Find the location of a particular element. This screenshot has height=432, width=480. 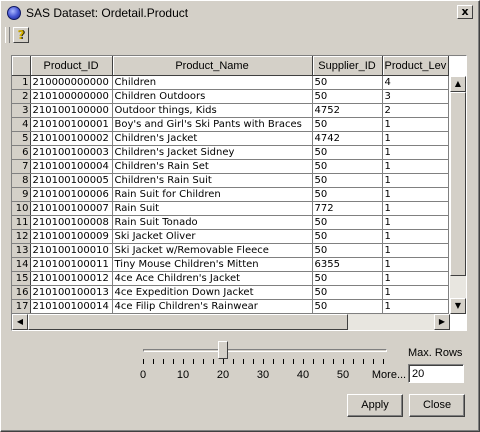

cell-product-id: 210100100005 is located at coordinates (71, 180).